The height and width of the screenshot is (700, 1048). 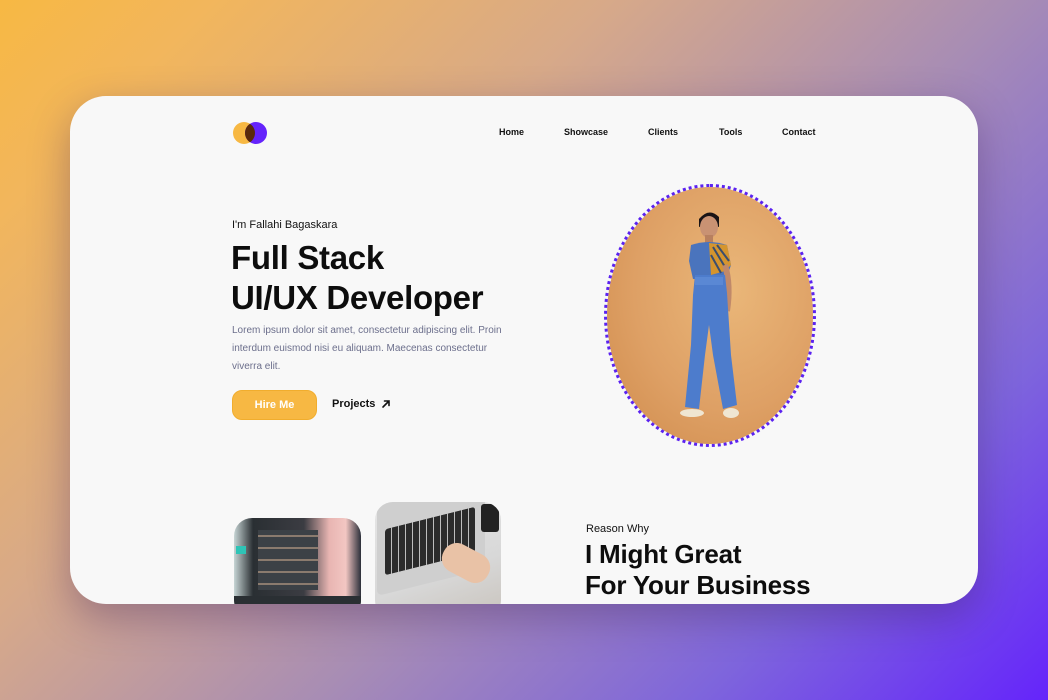 I want to click on portrait-frame, so click(x=710, y=315).